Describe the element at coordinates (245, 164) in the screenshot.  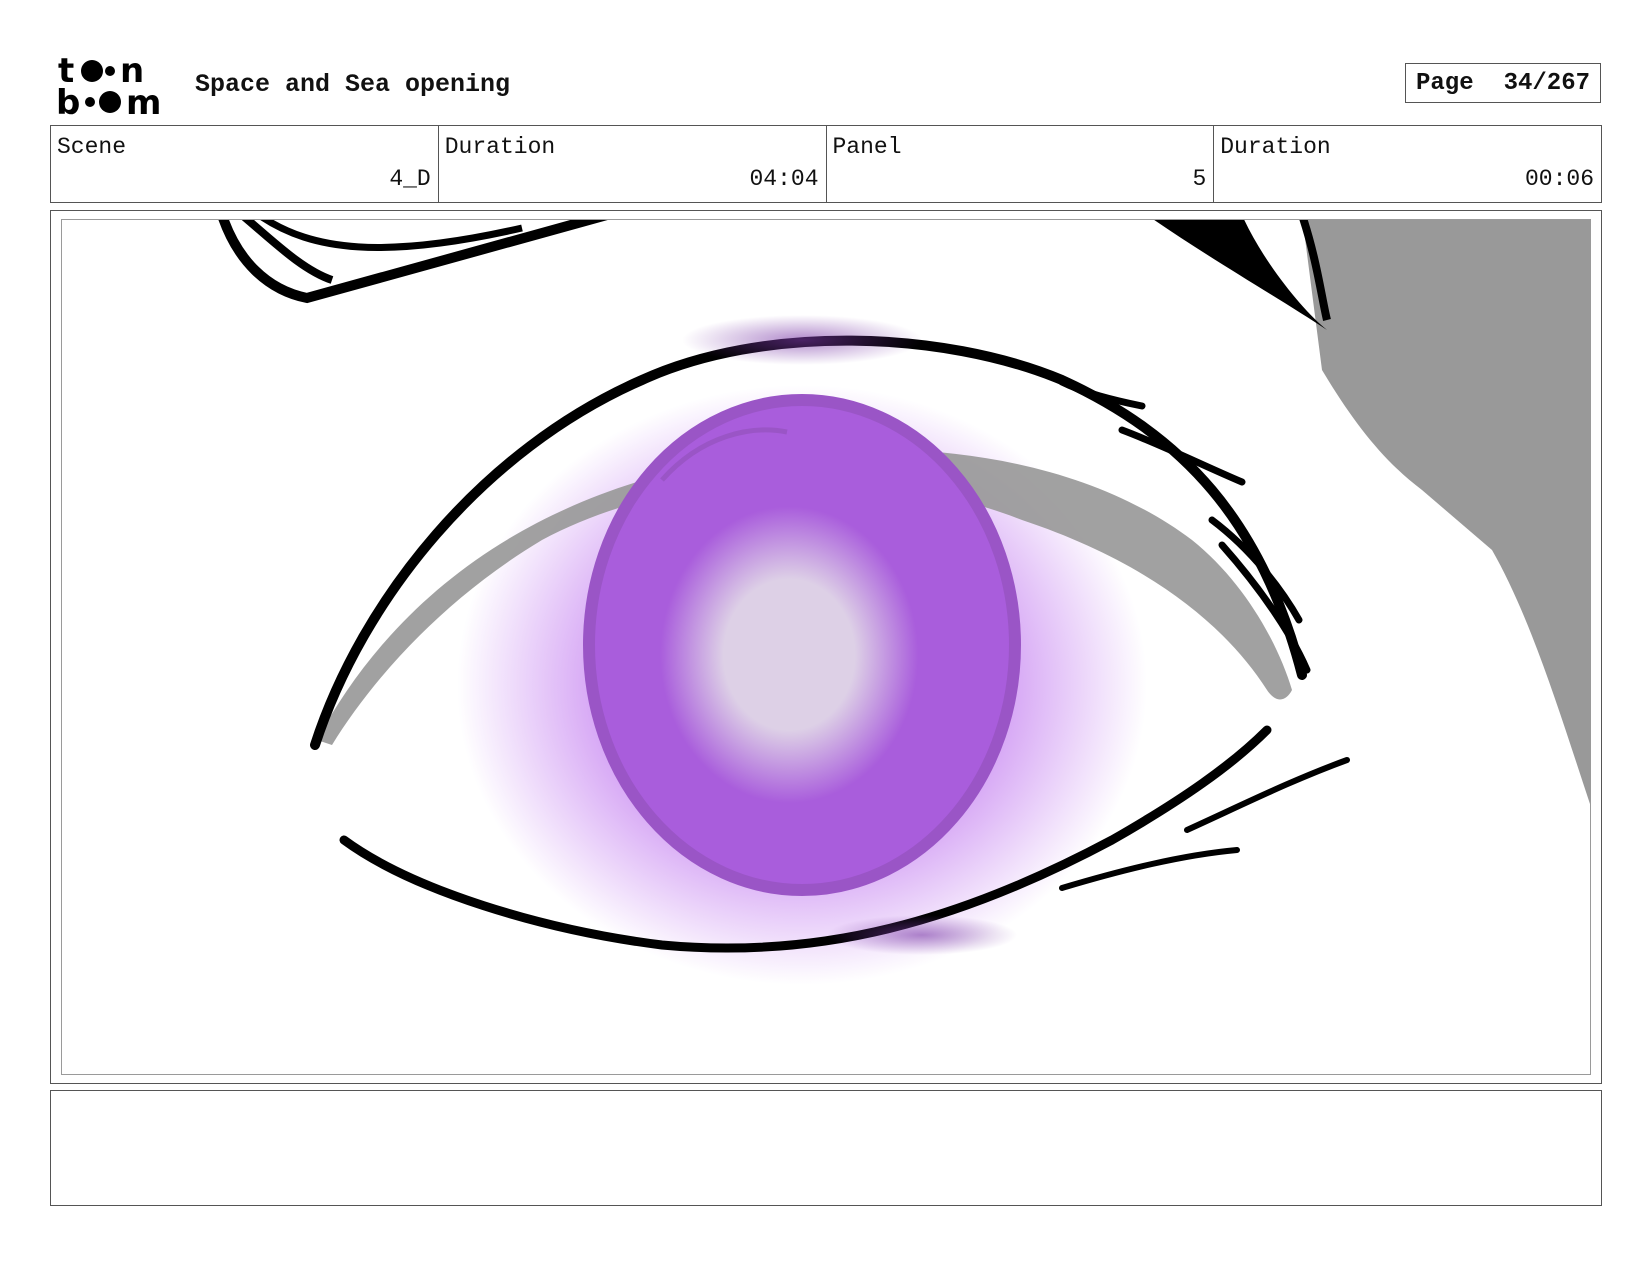
I see `scene-cell: Scene 4_D` at that location.